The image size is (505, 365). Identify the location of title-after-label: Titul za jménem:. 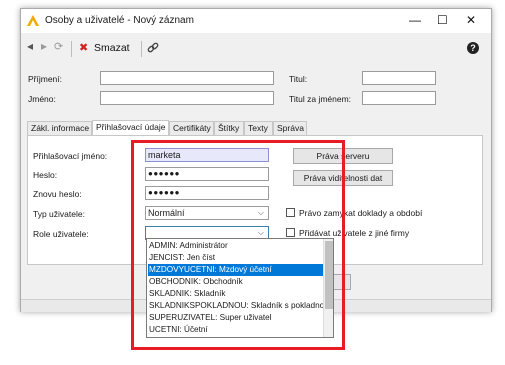
(320, 99).